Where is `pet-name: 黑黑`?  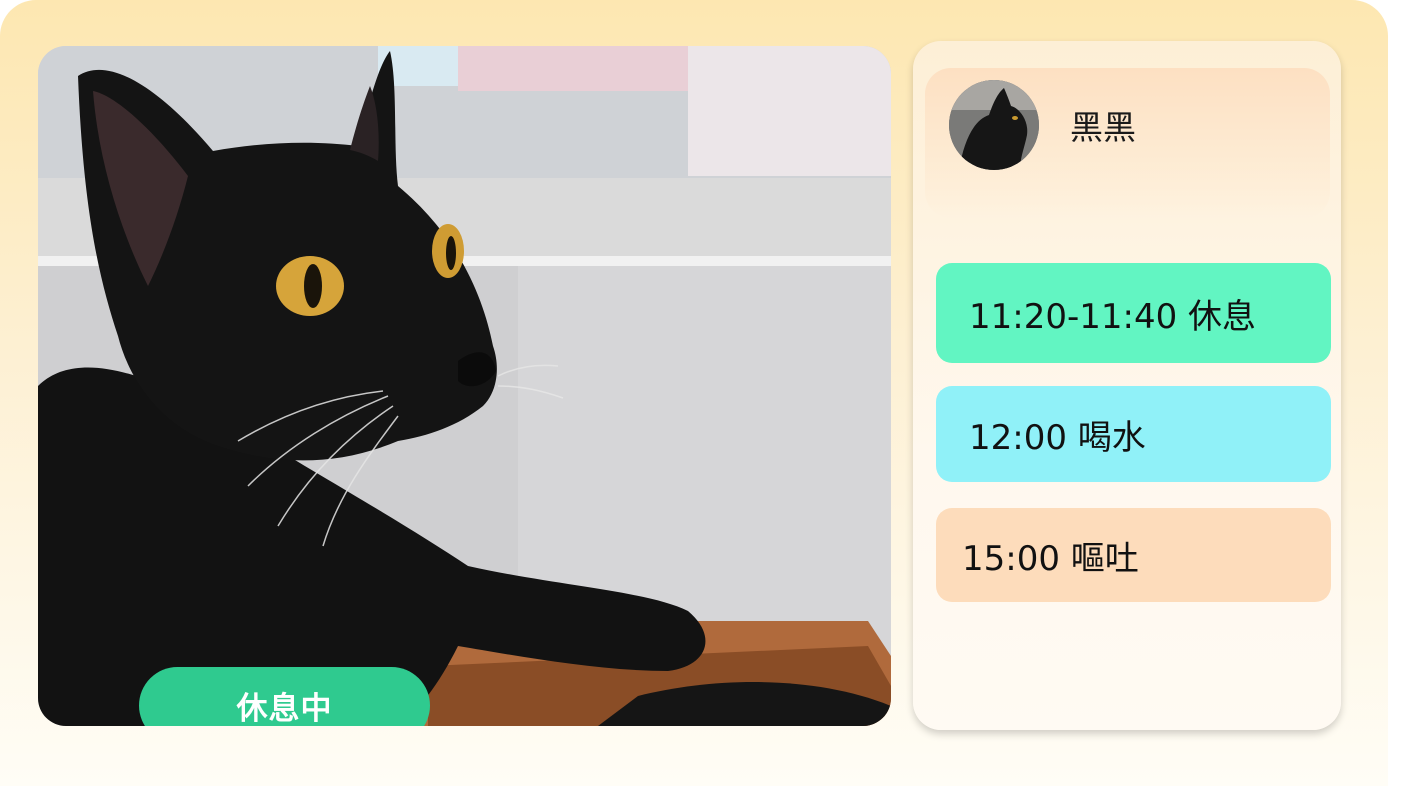 pet-name: 黑黑 is located at coordinates (1103, 127).